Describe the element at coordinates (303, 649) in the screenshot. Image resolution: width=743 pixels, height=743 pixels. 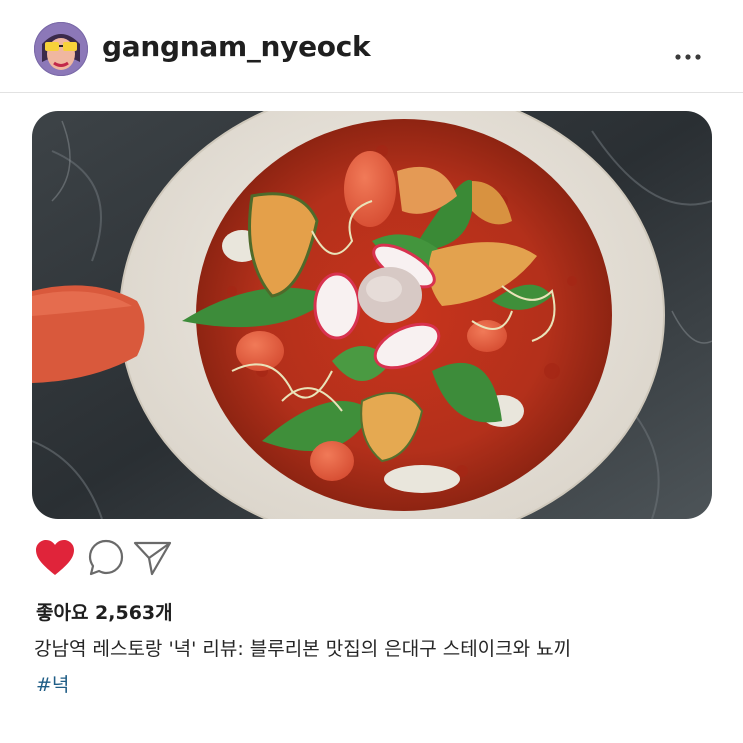
I see `post-caption: 강남역 레스토랑 '녁' 리뷰: 블루리본 맛집의 은대구 스테이크와 뇨끼` at that location.